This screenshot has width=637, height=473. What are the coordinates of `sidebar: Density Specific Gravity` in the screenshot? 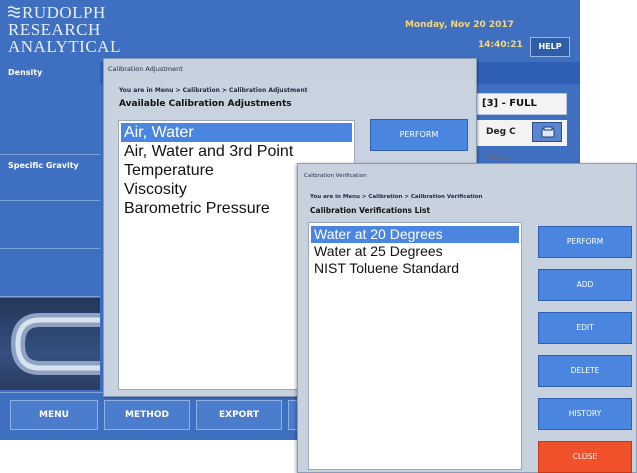 It's located at (50, 227).